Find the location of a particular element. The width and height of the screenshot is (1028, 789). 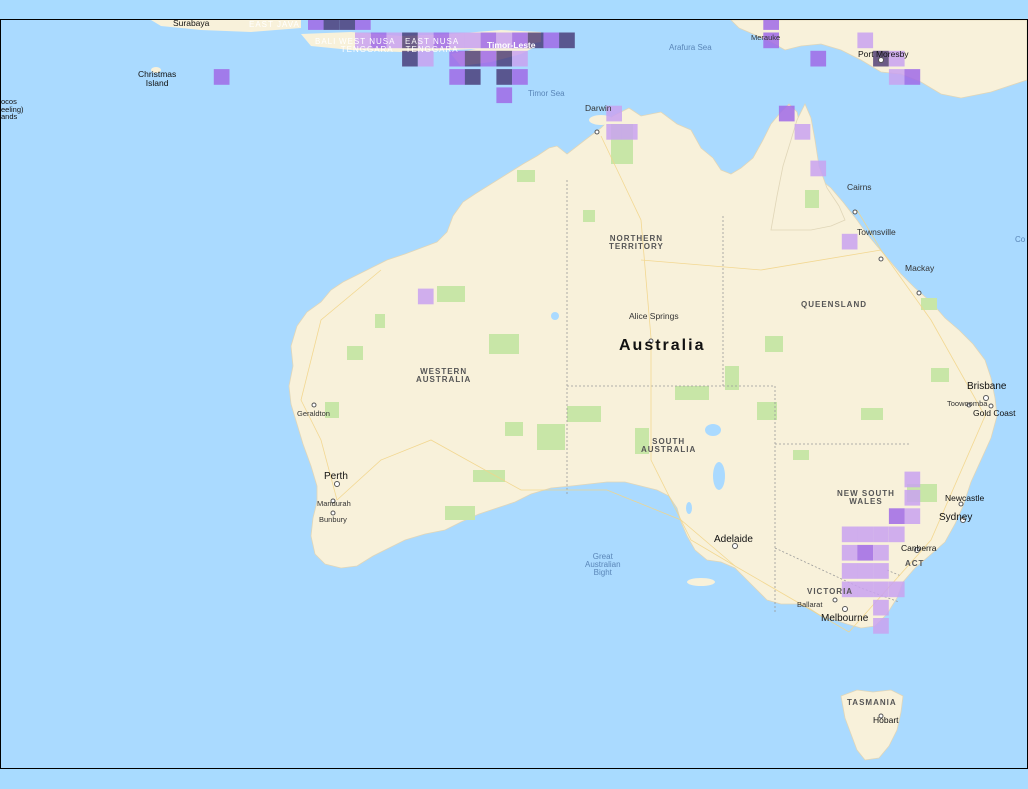

city-label-timor-leste: Timor-Leste is located at coordinates (511, 45).